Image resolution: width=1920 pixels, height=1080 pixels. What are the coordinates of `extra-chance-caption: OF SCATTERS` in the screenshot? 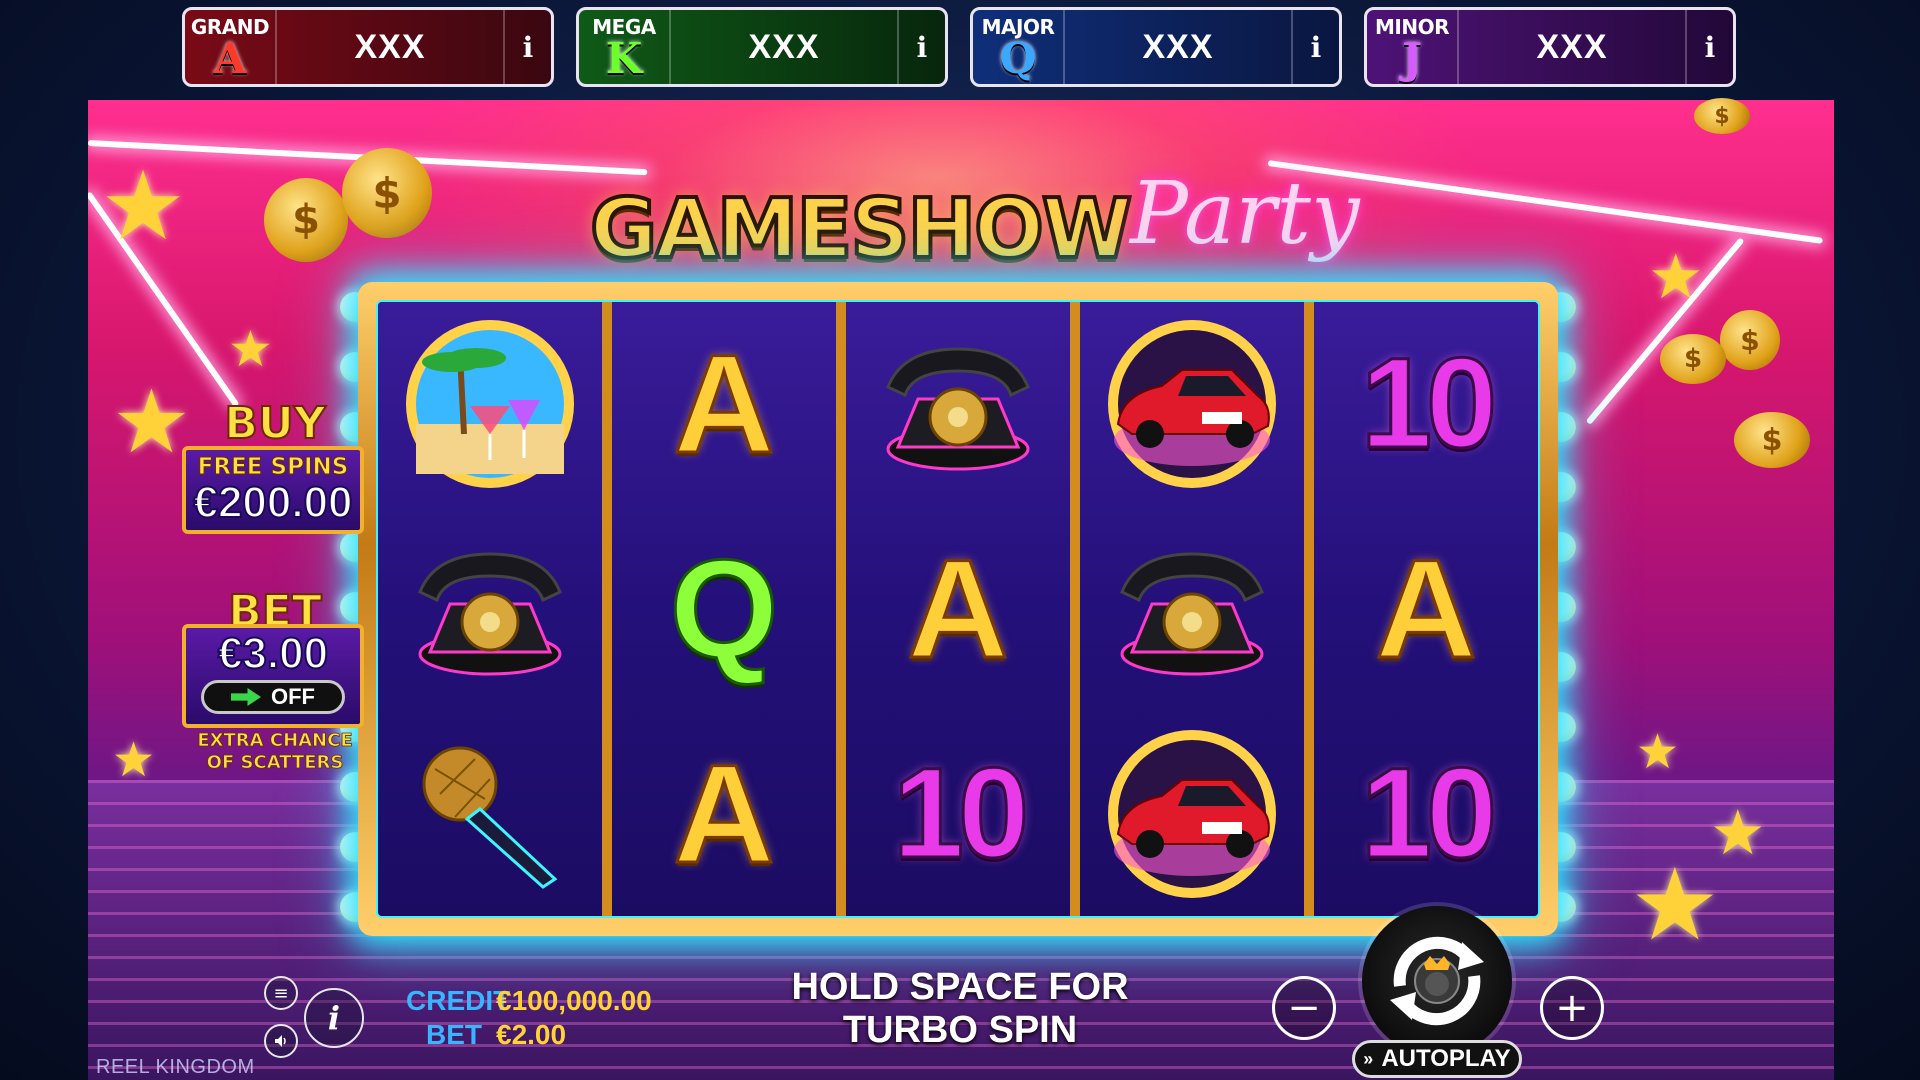 It's located at (275, 763).